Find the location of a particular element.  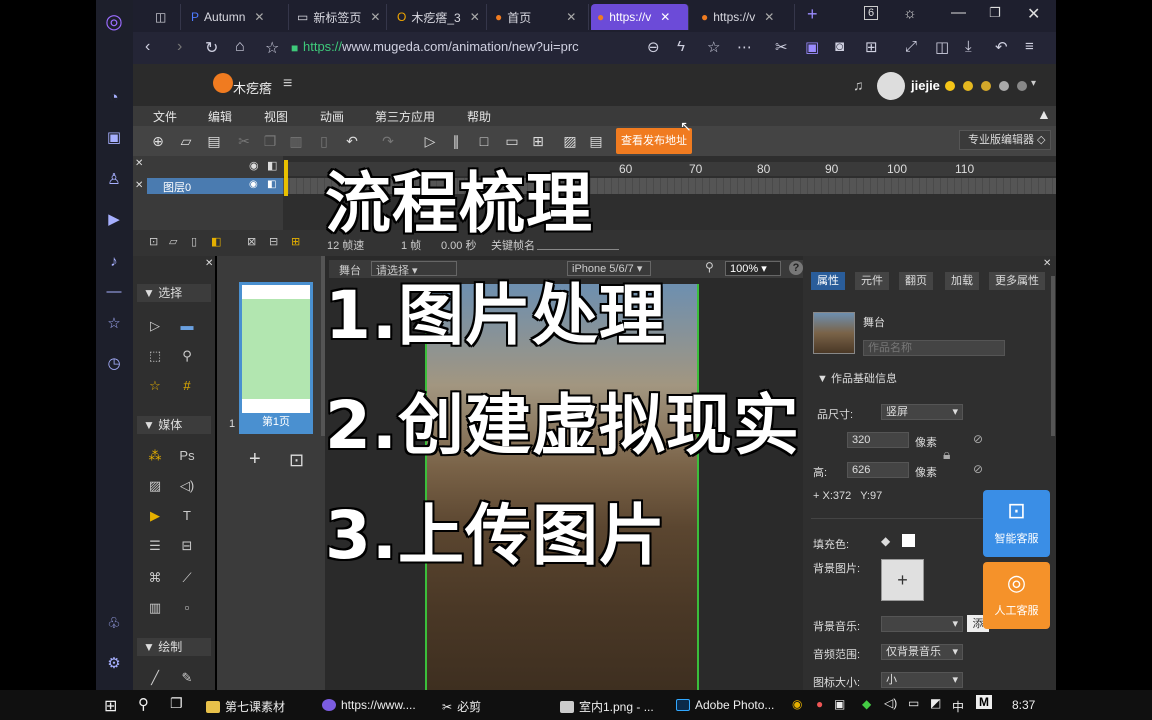

home-icon: ⌂ is located at coordinates (240, 47).